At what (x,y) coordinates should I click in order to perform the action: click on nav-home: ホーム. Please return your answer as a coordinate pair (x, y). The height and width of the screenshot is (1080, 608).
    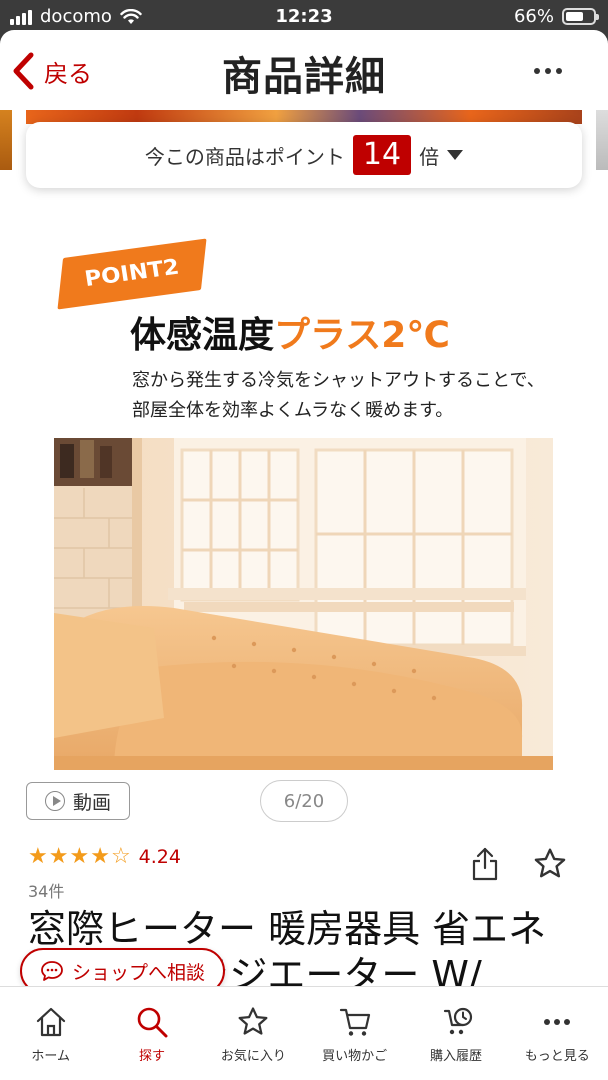
    Looking at the image, I should click on (50, 1033).